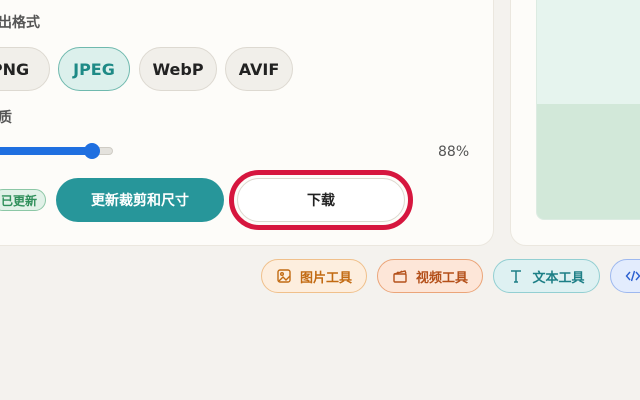 This screenshot has width=640, height=400. I want to click on text-tools-button: 文本工具, so click(546, 276).